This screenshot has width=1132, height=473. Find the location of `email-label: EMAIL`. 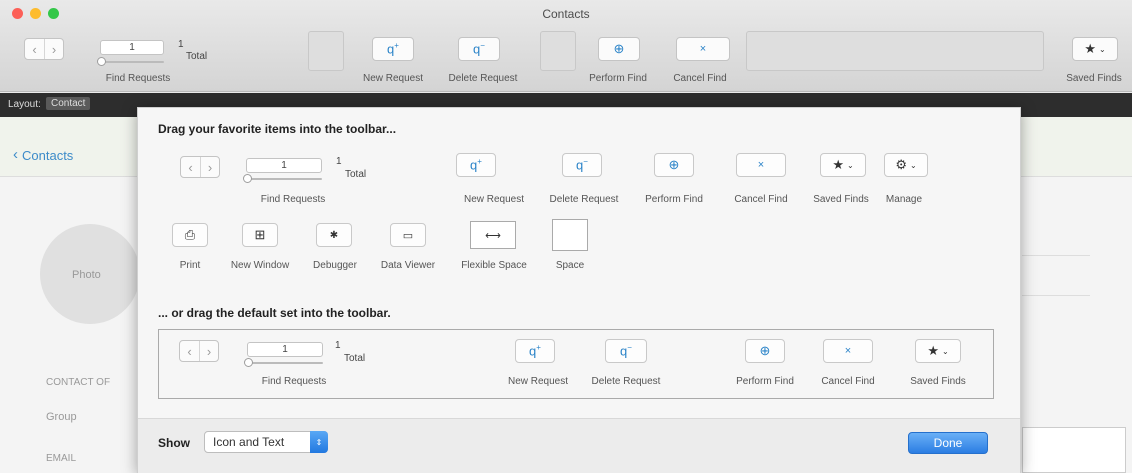

email-label: EMAIL is located at coordinates (61, 458).